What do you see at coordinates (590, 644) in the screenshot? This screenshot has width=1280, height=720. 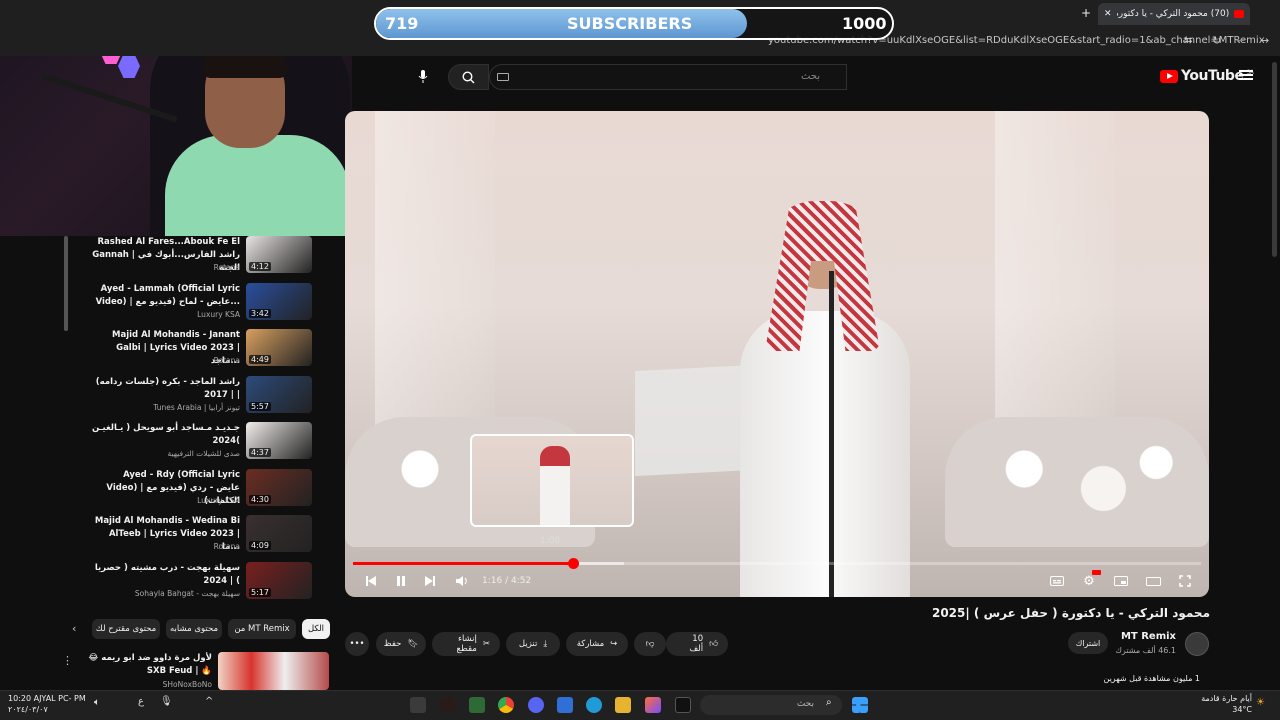 I see `share-label: مشاركة` at bounding box center [590, 644].